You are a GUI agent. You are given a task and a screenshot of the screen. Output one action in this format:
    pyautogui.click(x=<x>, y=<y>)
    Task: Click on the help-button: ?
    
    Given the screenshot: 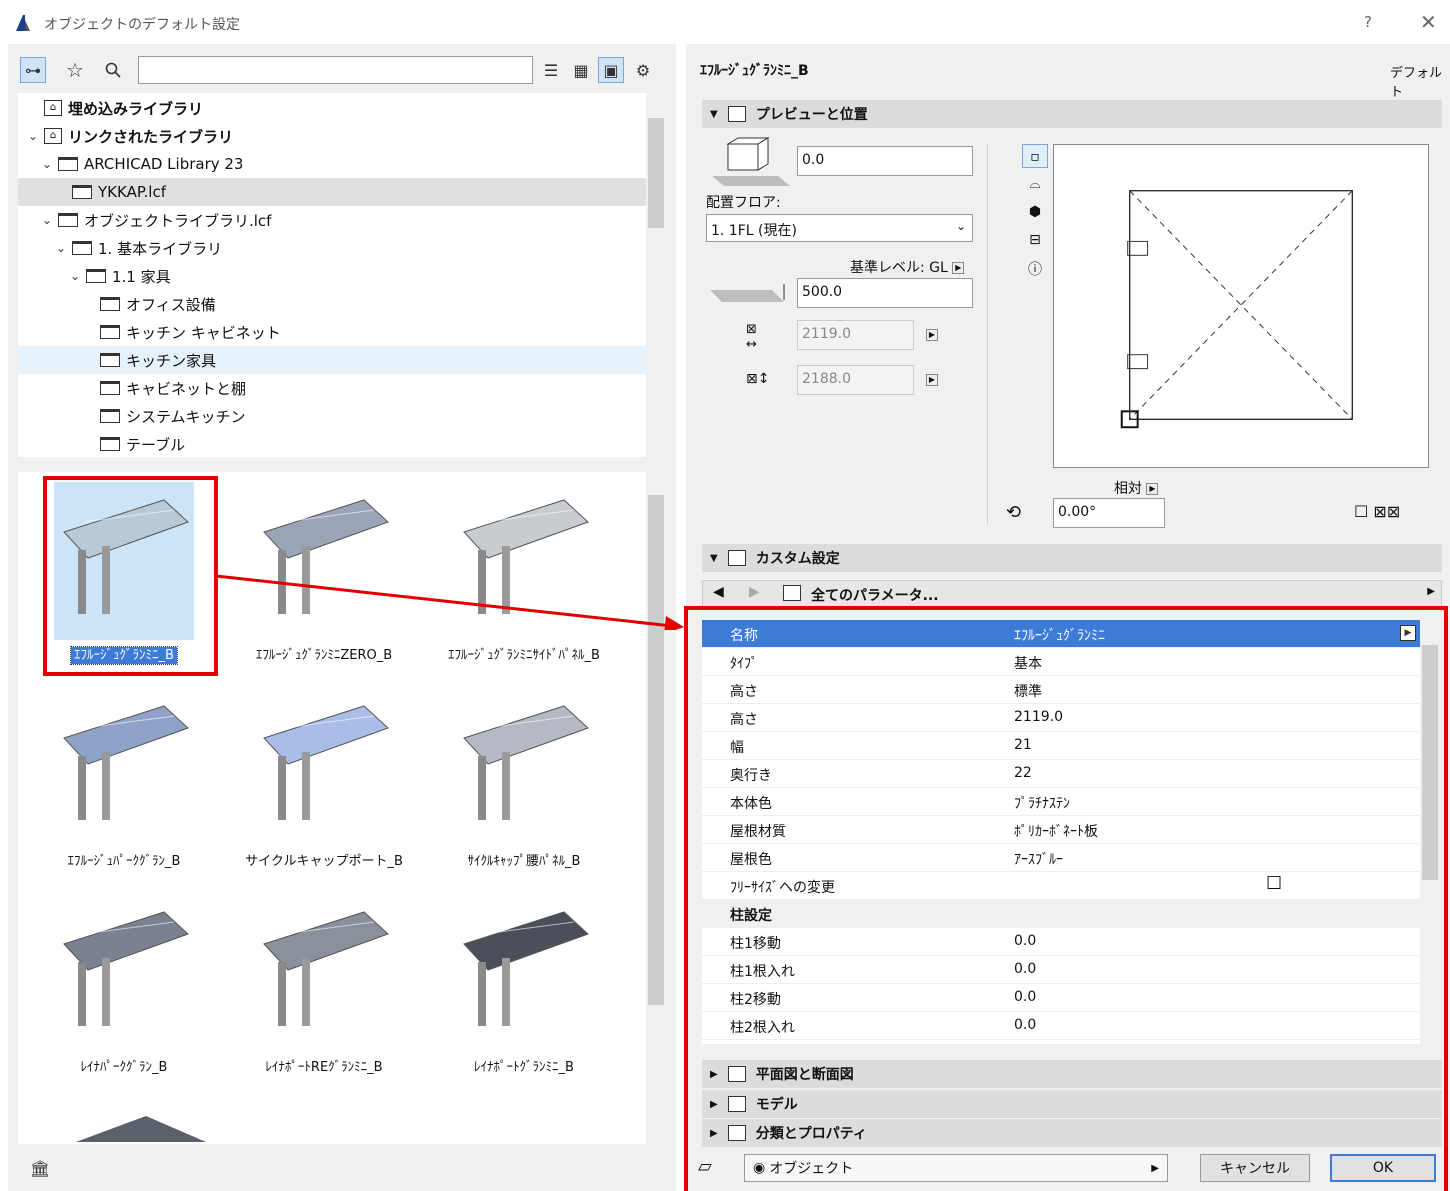 What is the action you would take?
    pyautogui.click(x=1368, y=22)
    